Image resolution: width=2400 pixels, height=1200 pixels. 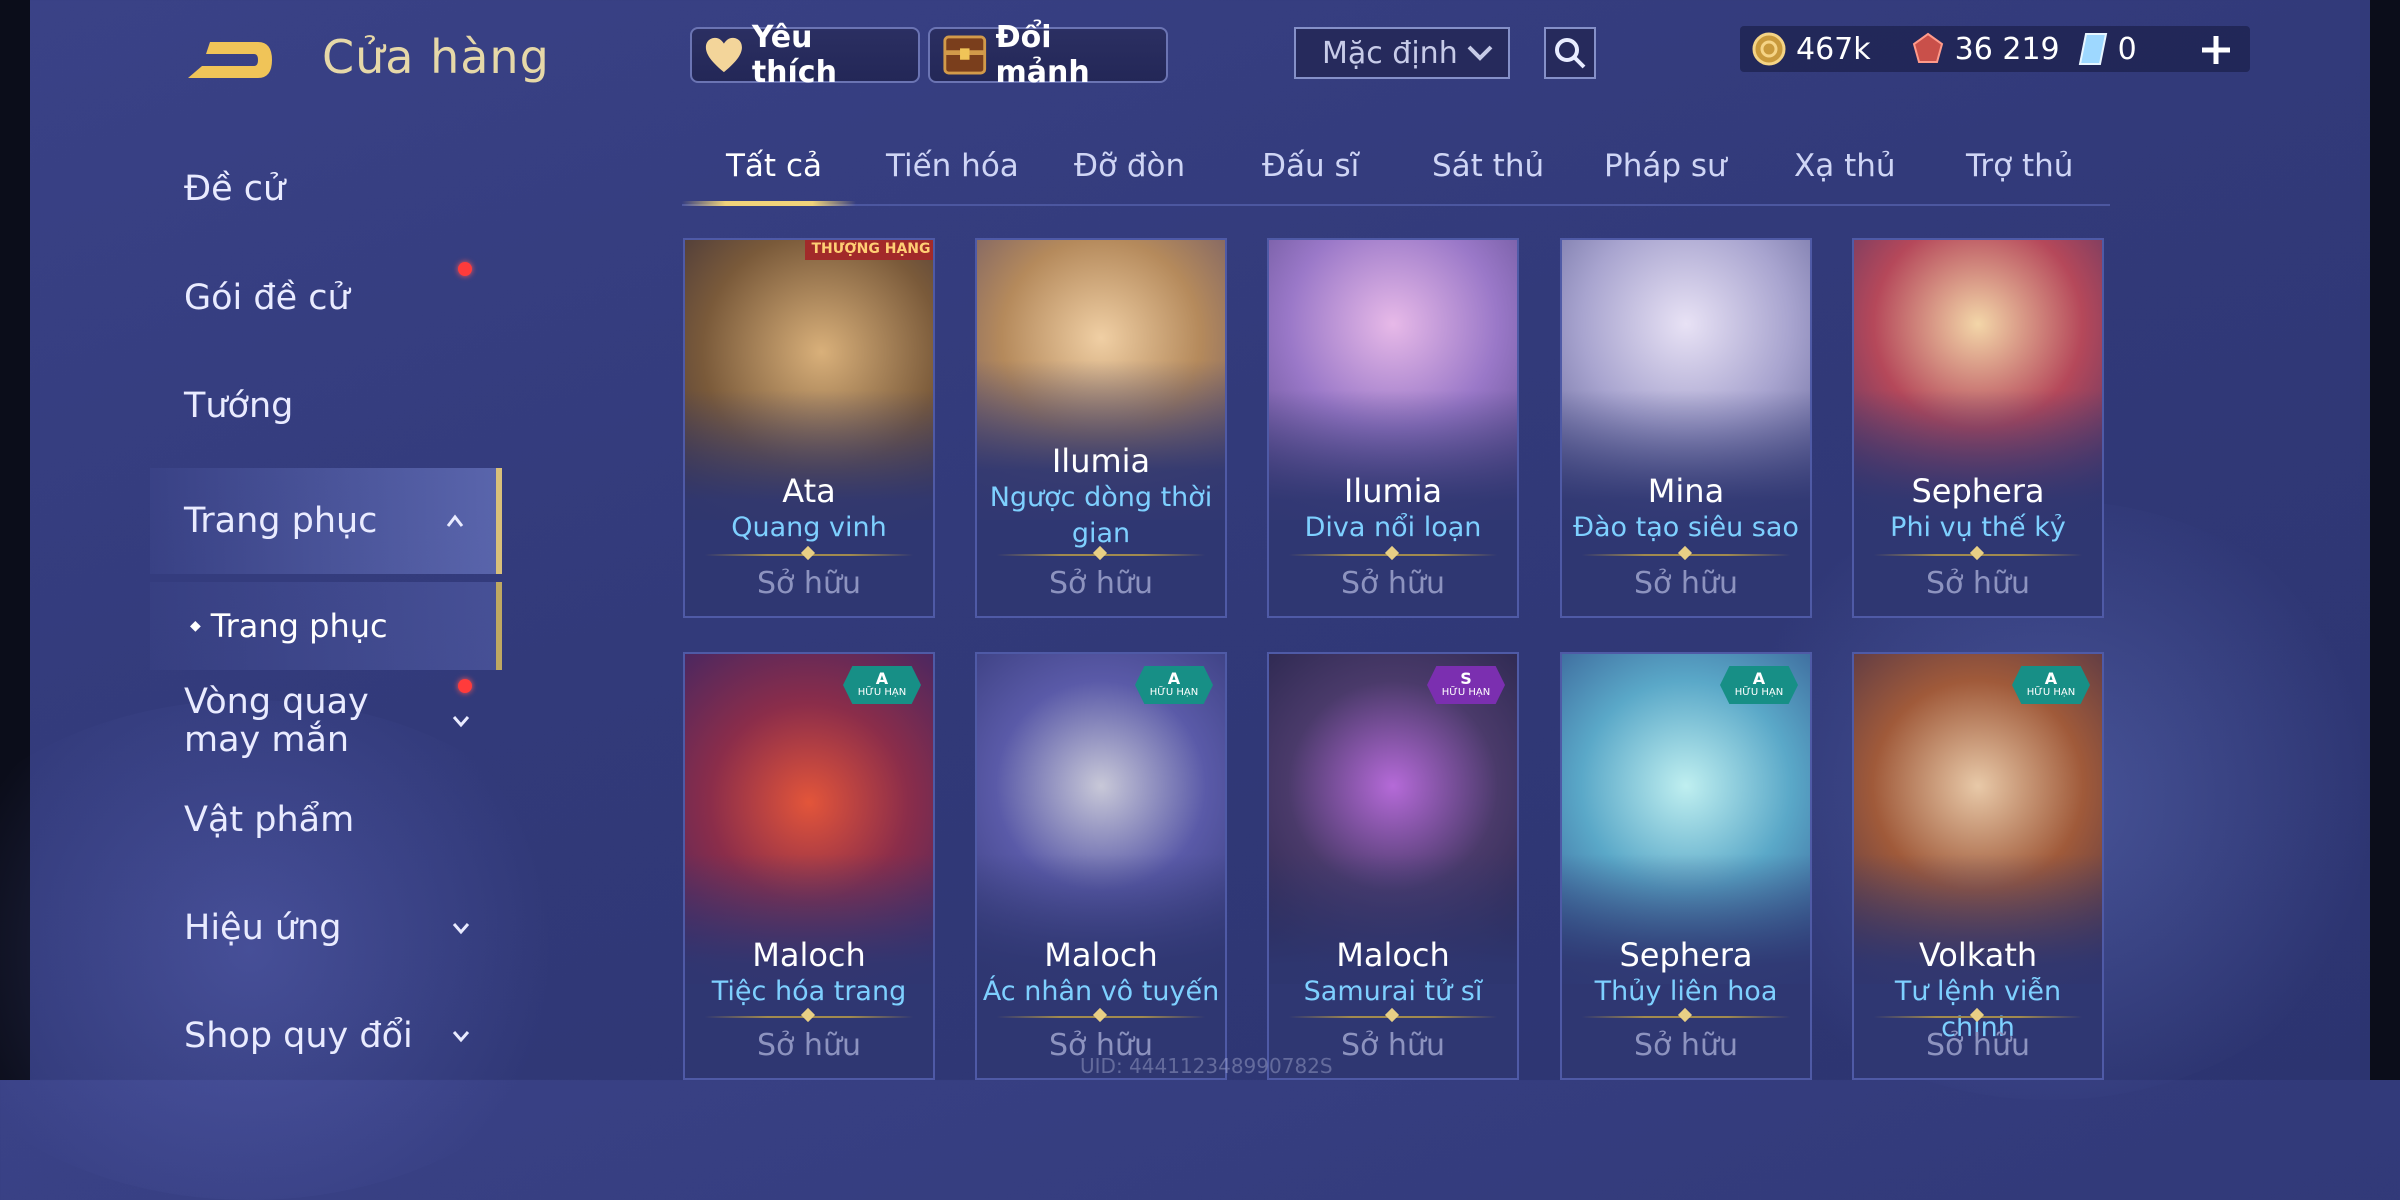 What do you see at coordinates (1978, 428) in the screenshot?
I see `skin-card: Sephera Phi vụ thế kỷ Sở hữu` at bounding box center [1978, 428].